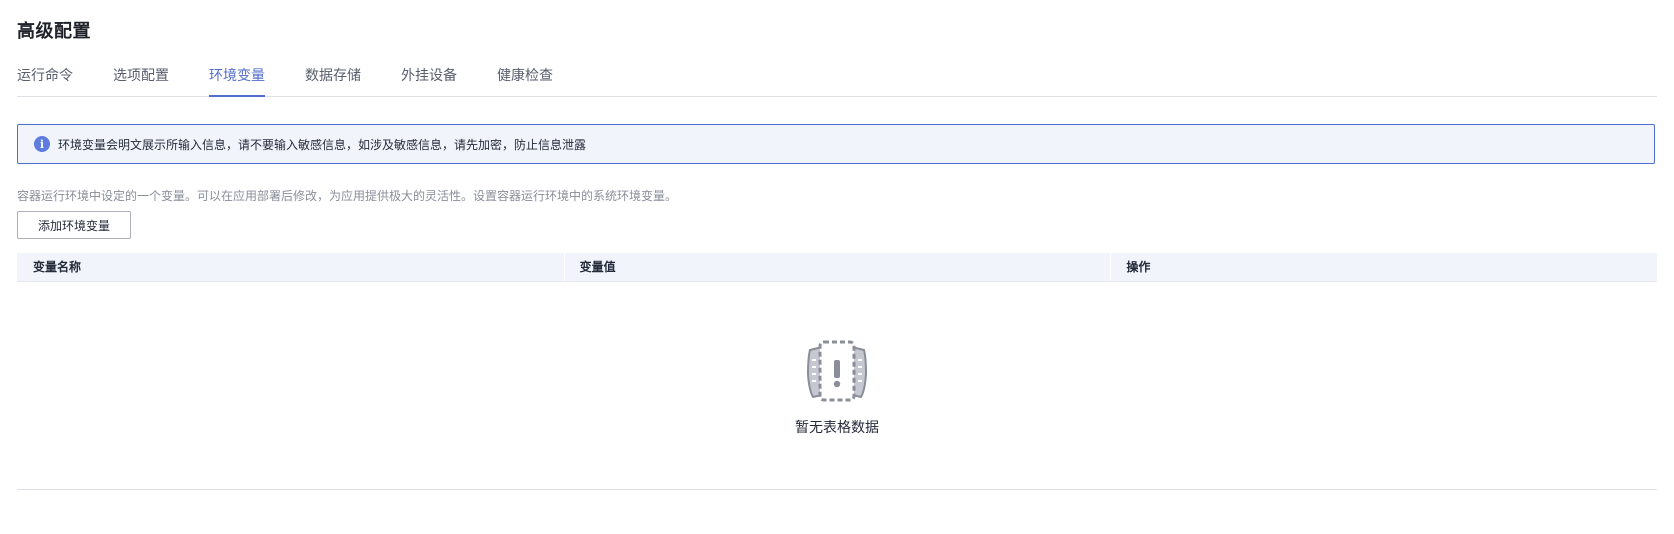  I want to click on tab-data-storage: 数据存储, so click(333, 76).